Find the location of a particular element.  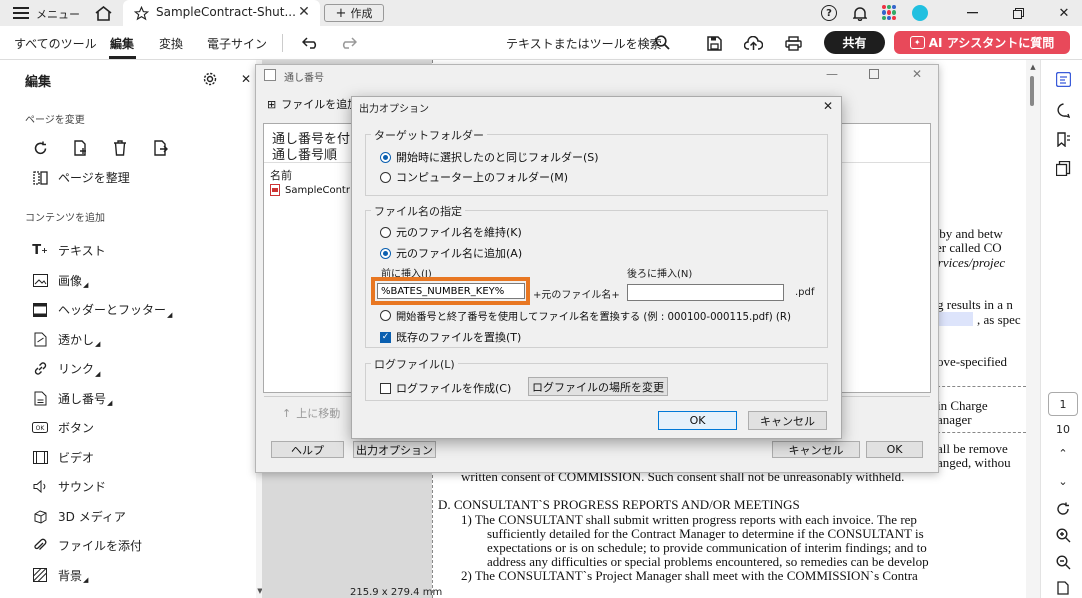

bates-minimize-icon: — is located at coordinates (832, 74).